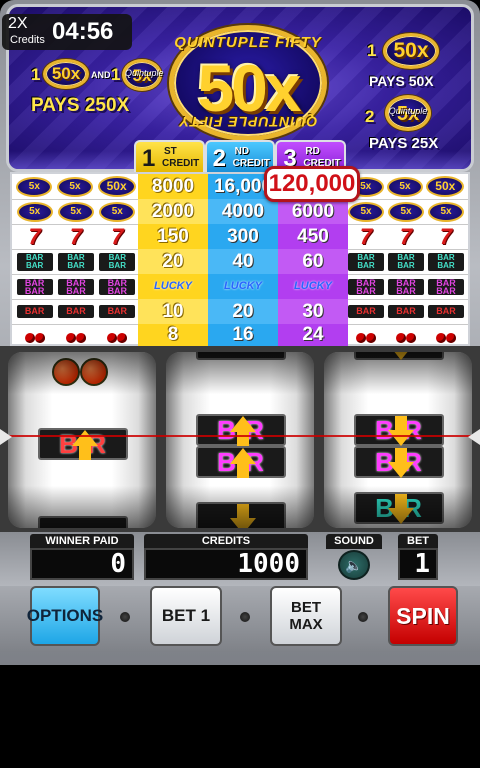 The image size is (480, 768). Describe the element at coordinates (306, 616) in the screenshot. I see `bet-max-button: BET MAX` at that location.